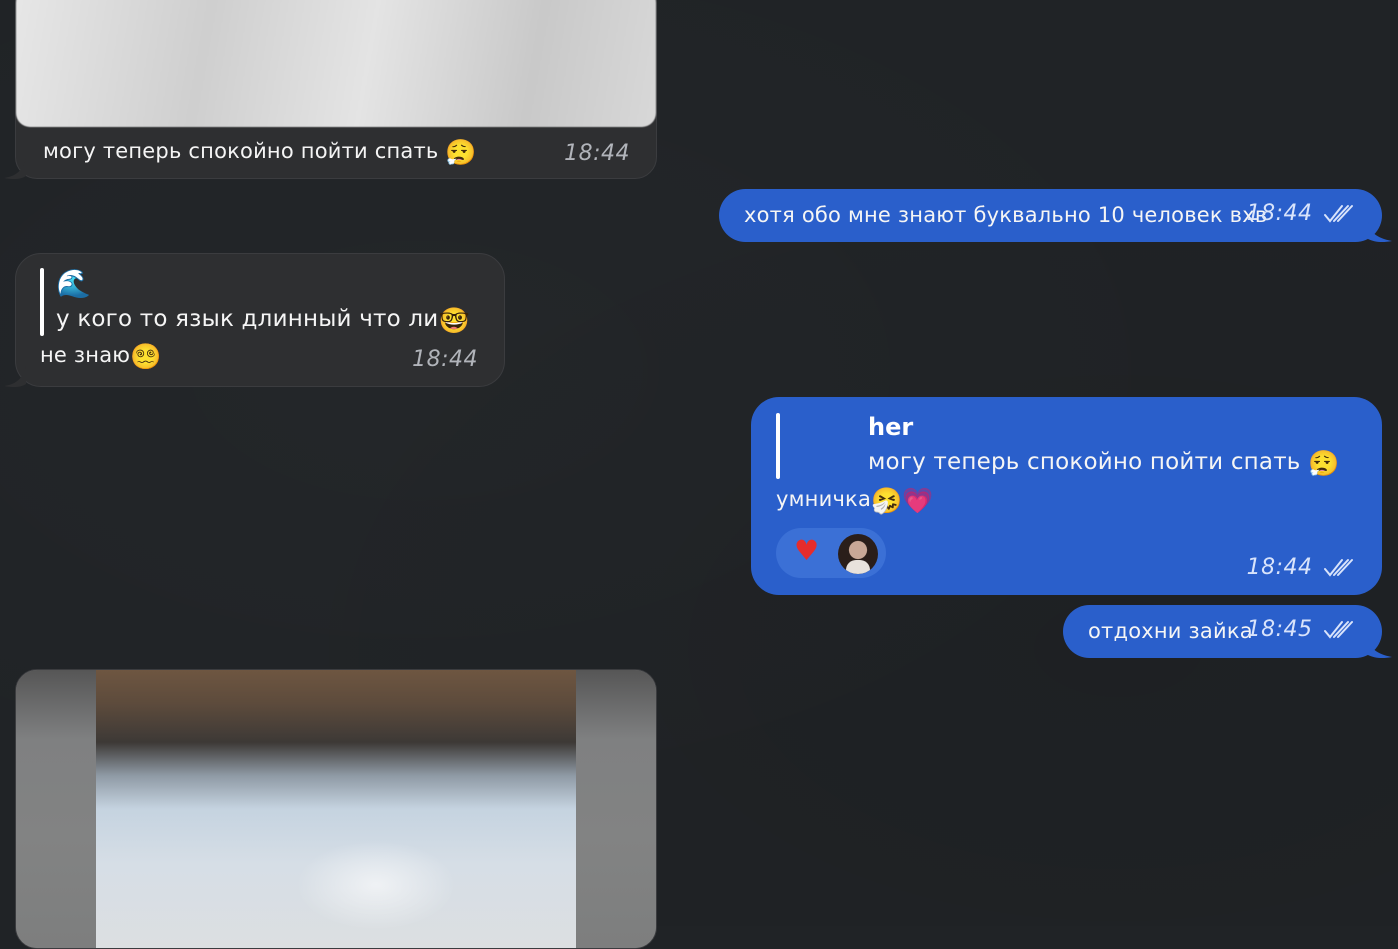 Image resolution: width=1398 pixels, height=949 pixels. What do you see at coordinates (247, 319) in the screenshot?
I see `quote-text: у кого то язык длинный что ли` at bounding box center [247, 319].